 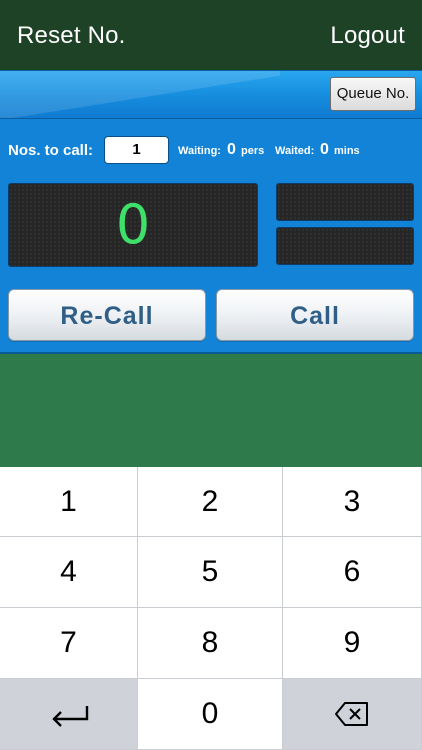 I want to click on waited-value: 0, so click(x=324, y=149).